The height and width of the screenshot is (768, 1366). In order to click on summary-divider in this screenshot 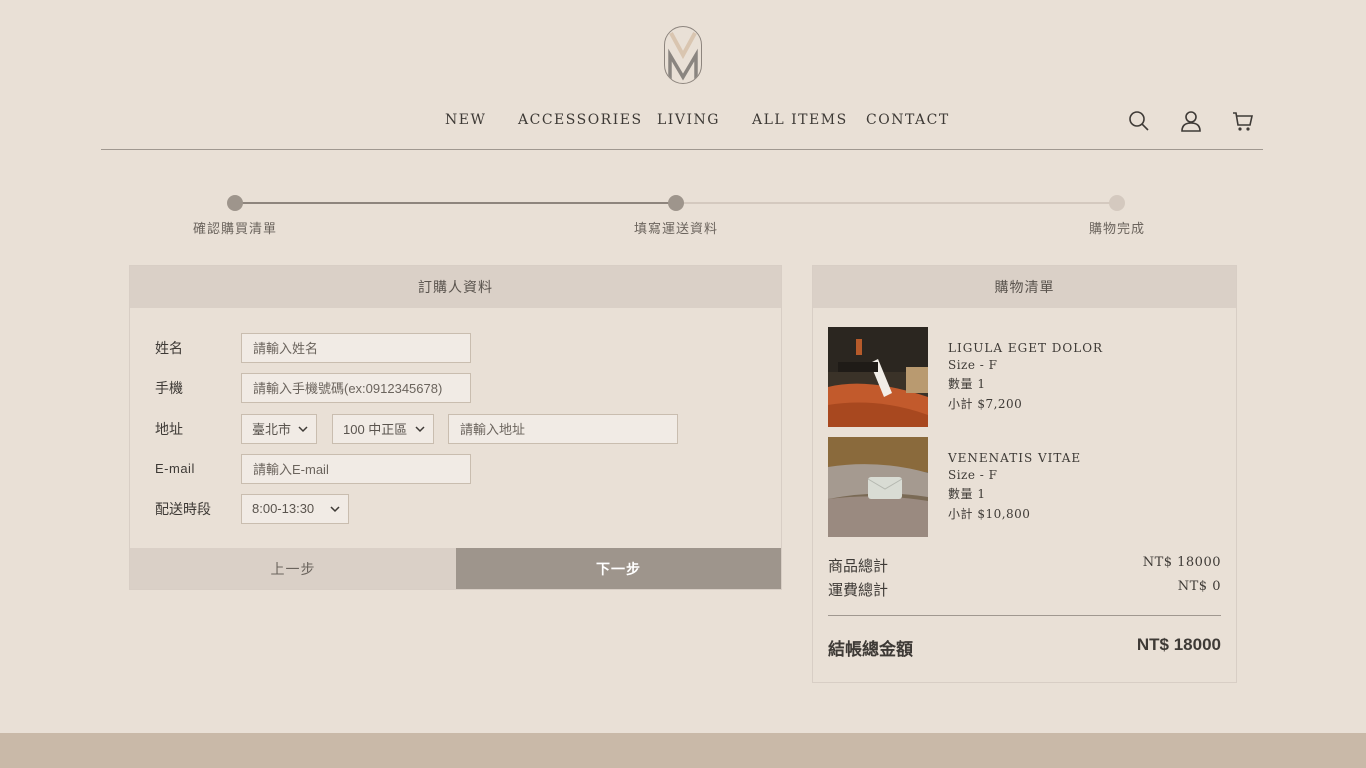, I will do `click(1024, 615)`.